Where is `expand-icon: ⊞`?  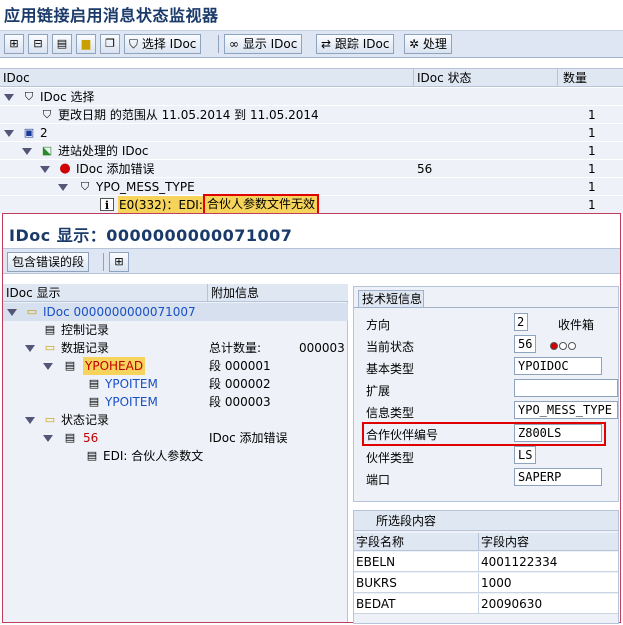
expand-icon: ⊞ is located at coordinates (14, 43).